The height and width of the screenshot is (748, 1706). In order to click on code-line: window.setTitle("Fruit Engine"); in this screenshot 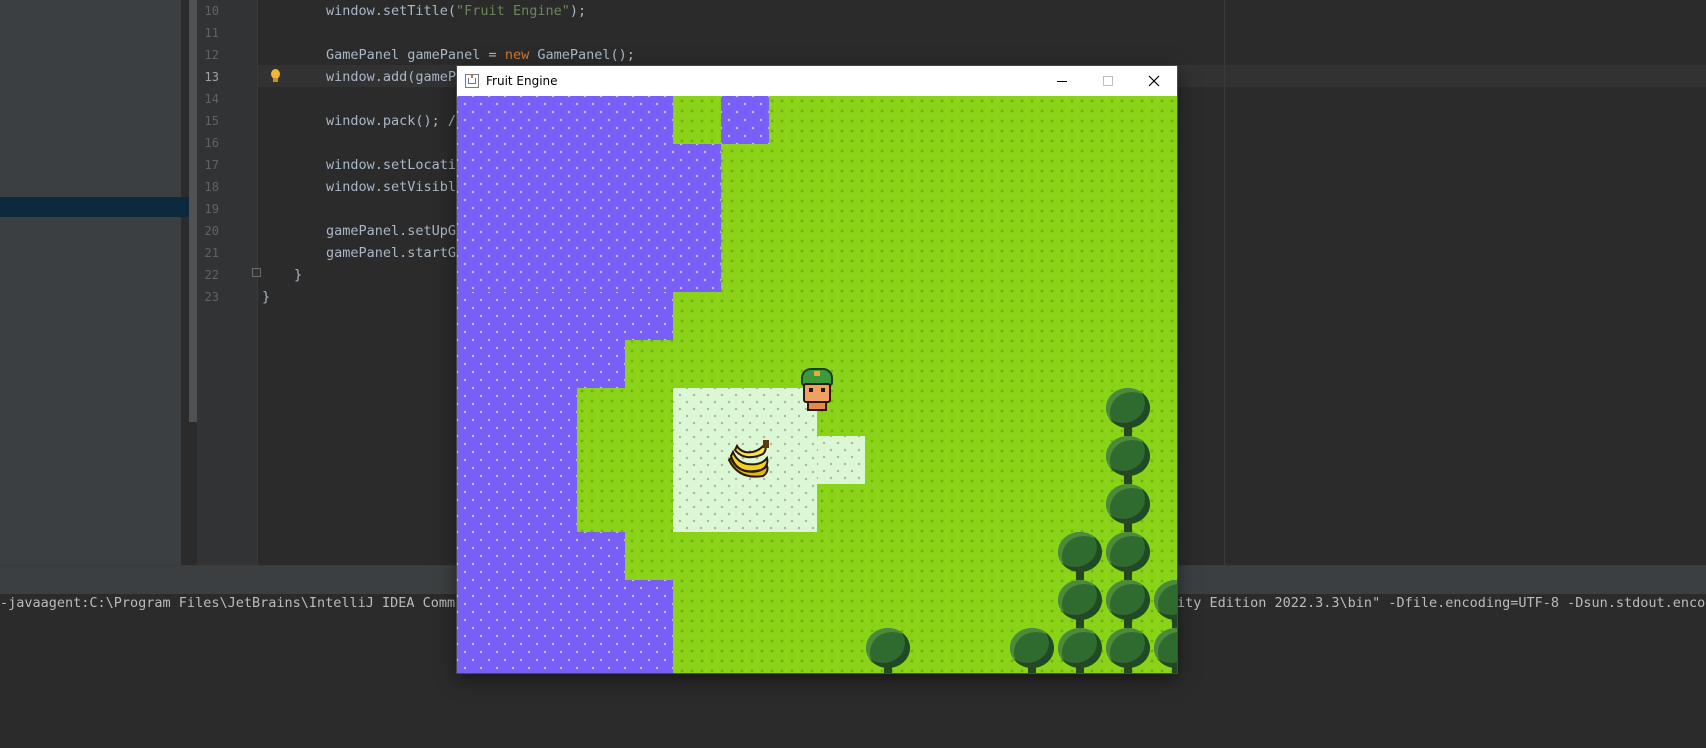, I will do `click(456, 11)`.